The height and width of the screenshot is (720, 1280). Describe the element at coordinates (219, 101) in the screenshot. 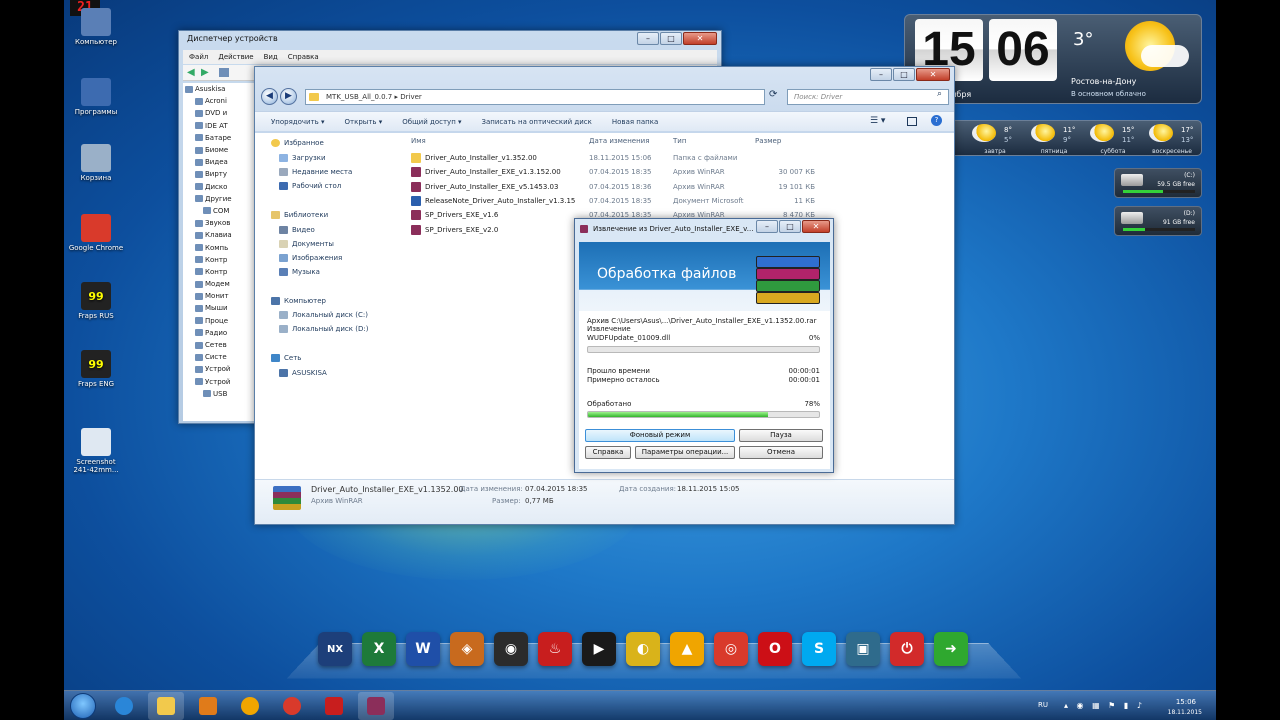

I see `device-tree-item: Acroni` at that location.